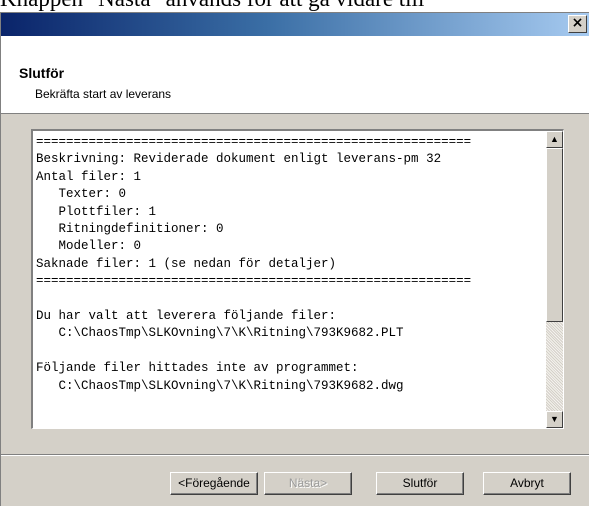  I want to click on page-subtitle: Bekräfta start av leverans, so click(103, 94).